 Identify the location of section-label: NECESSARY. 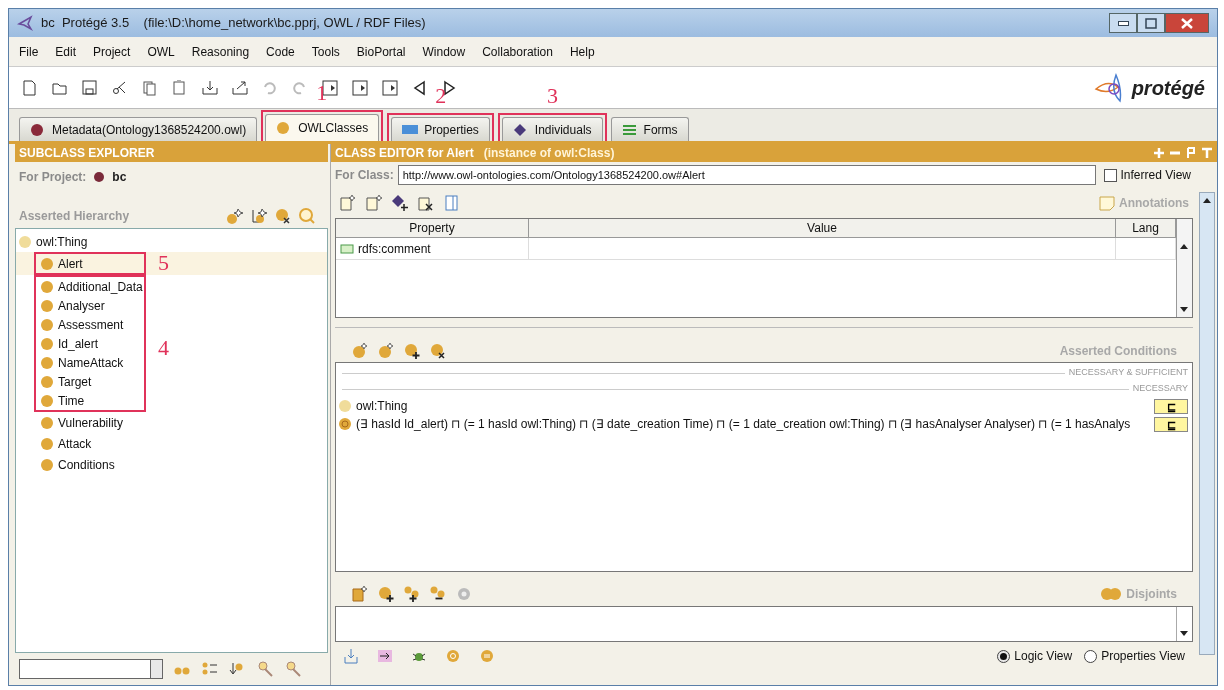
(1160, 389).